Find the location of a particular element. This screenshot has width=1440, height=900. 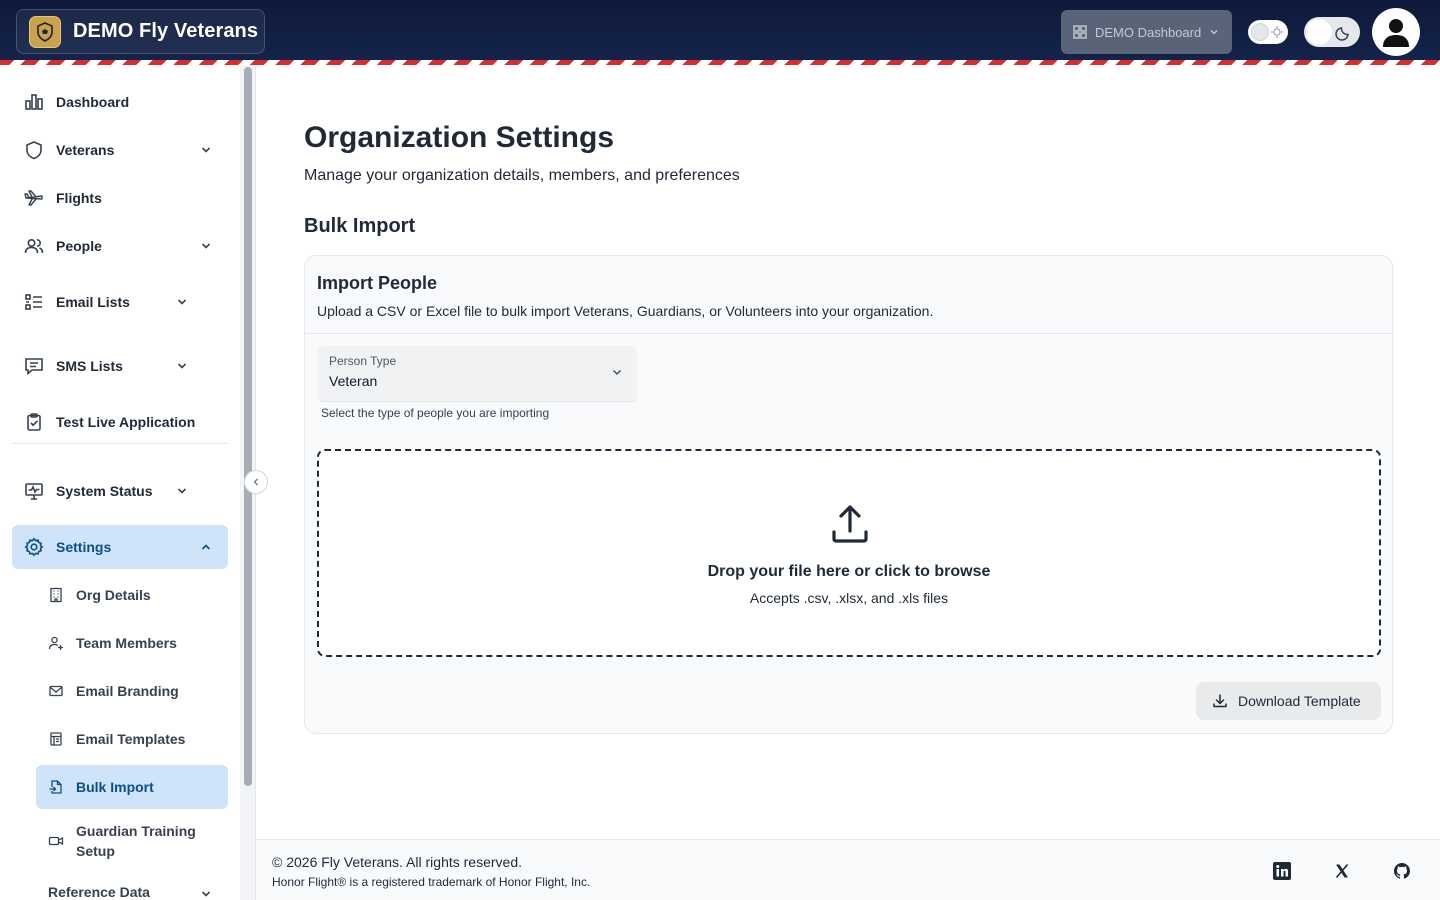

page-title: Organization Settings is located at coordinates (459, 137).